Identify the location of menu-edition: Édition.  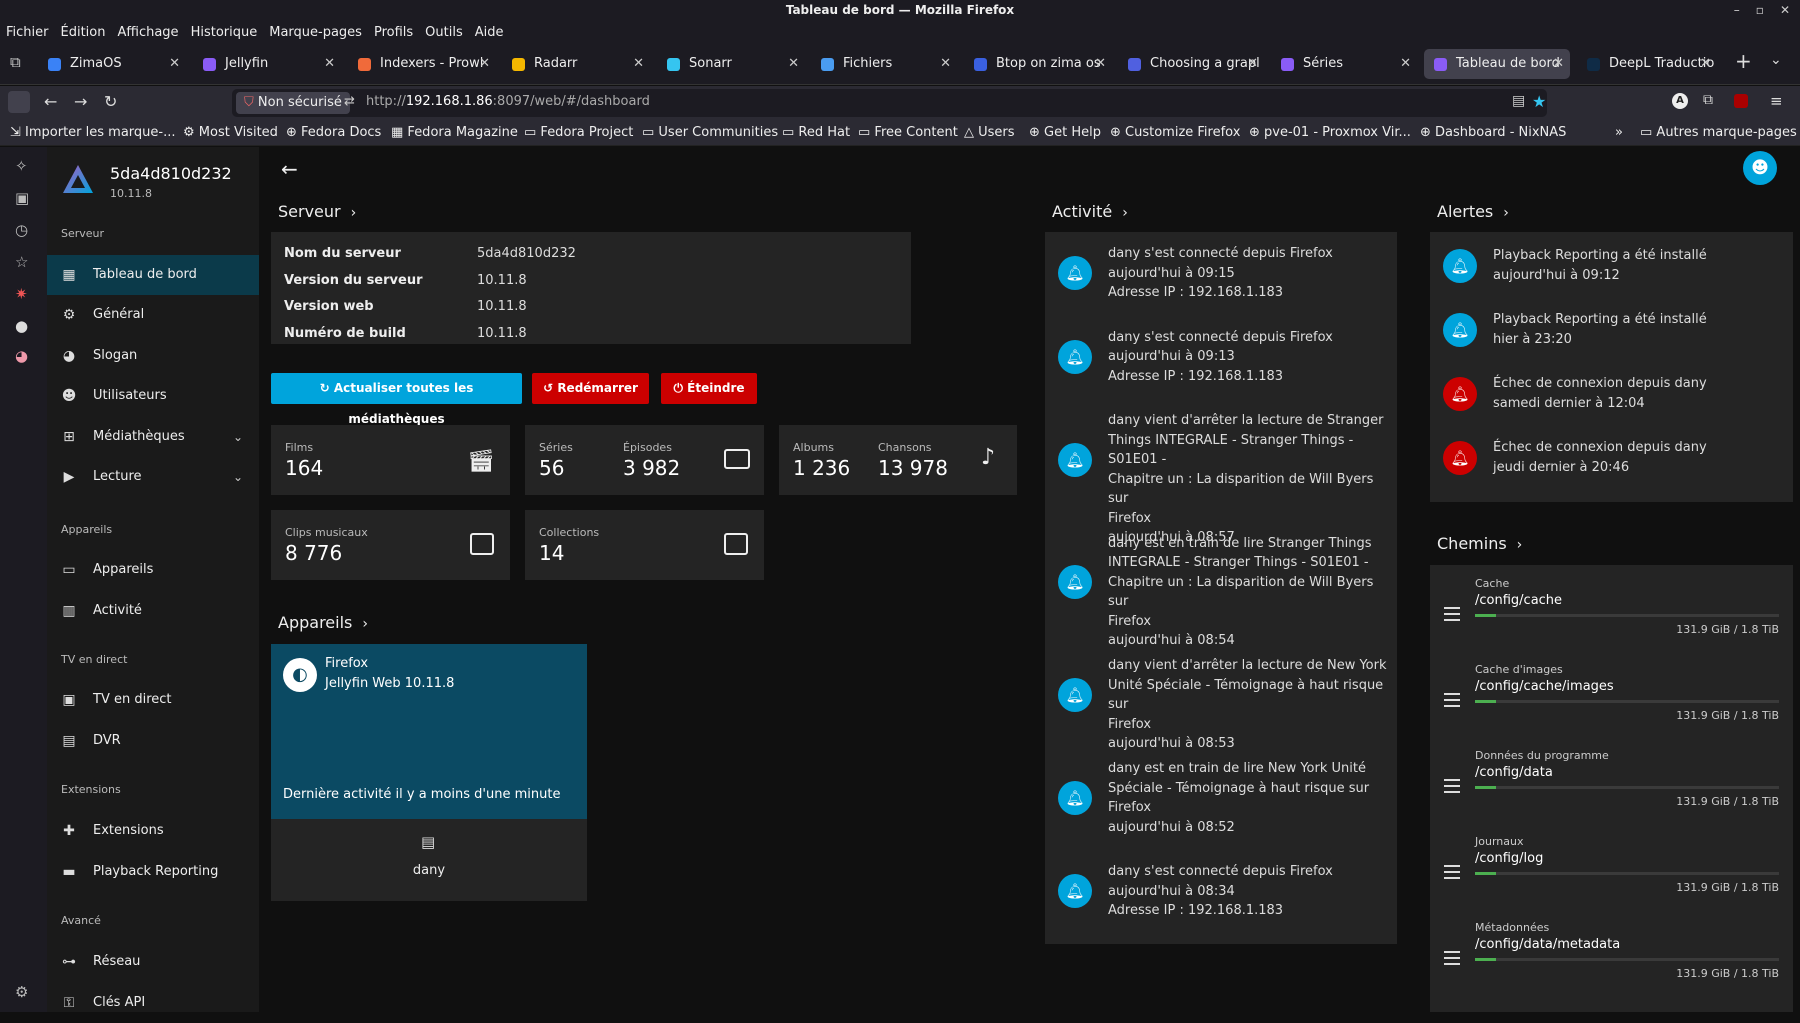
(83, 33).